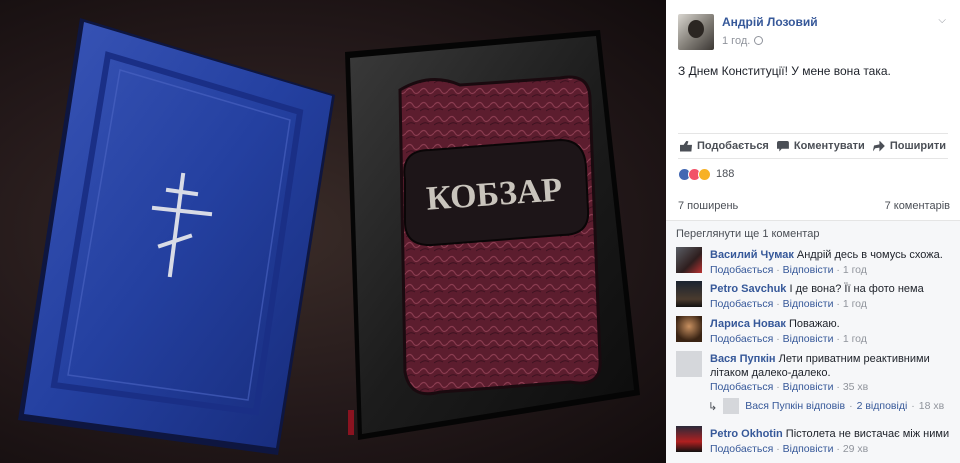 The width and height of the screenshot is (960, 463). I want to click on post-counts: 7 поширень 7 коментарів, so click(814, 206).